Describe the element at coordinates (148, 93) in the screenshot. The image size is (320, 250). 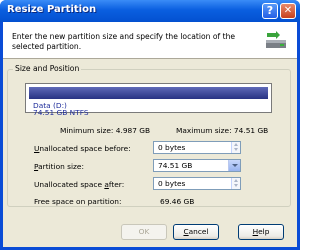
I see `partition-bar` at that location.